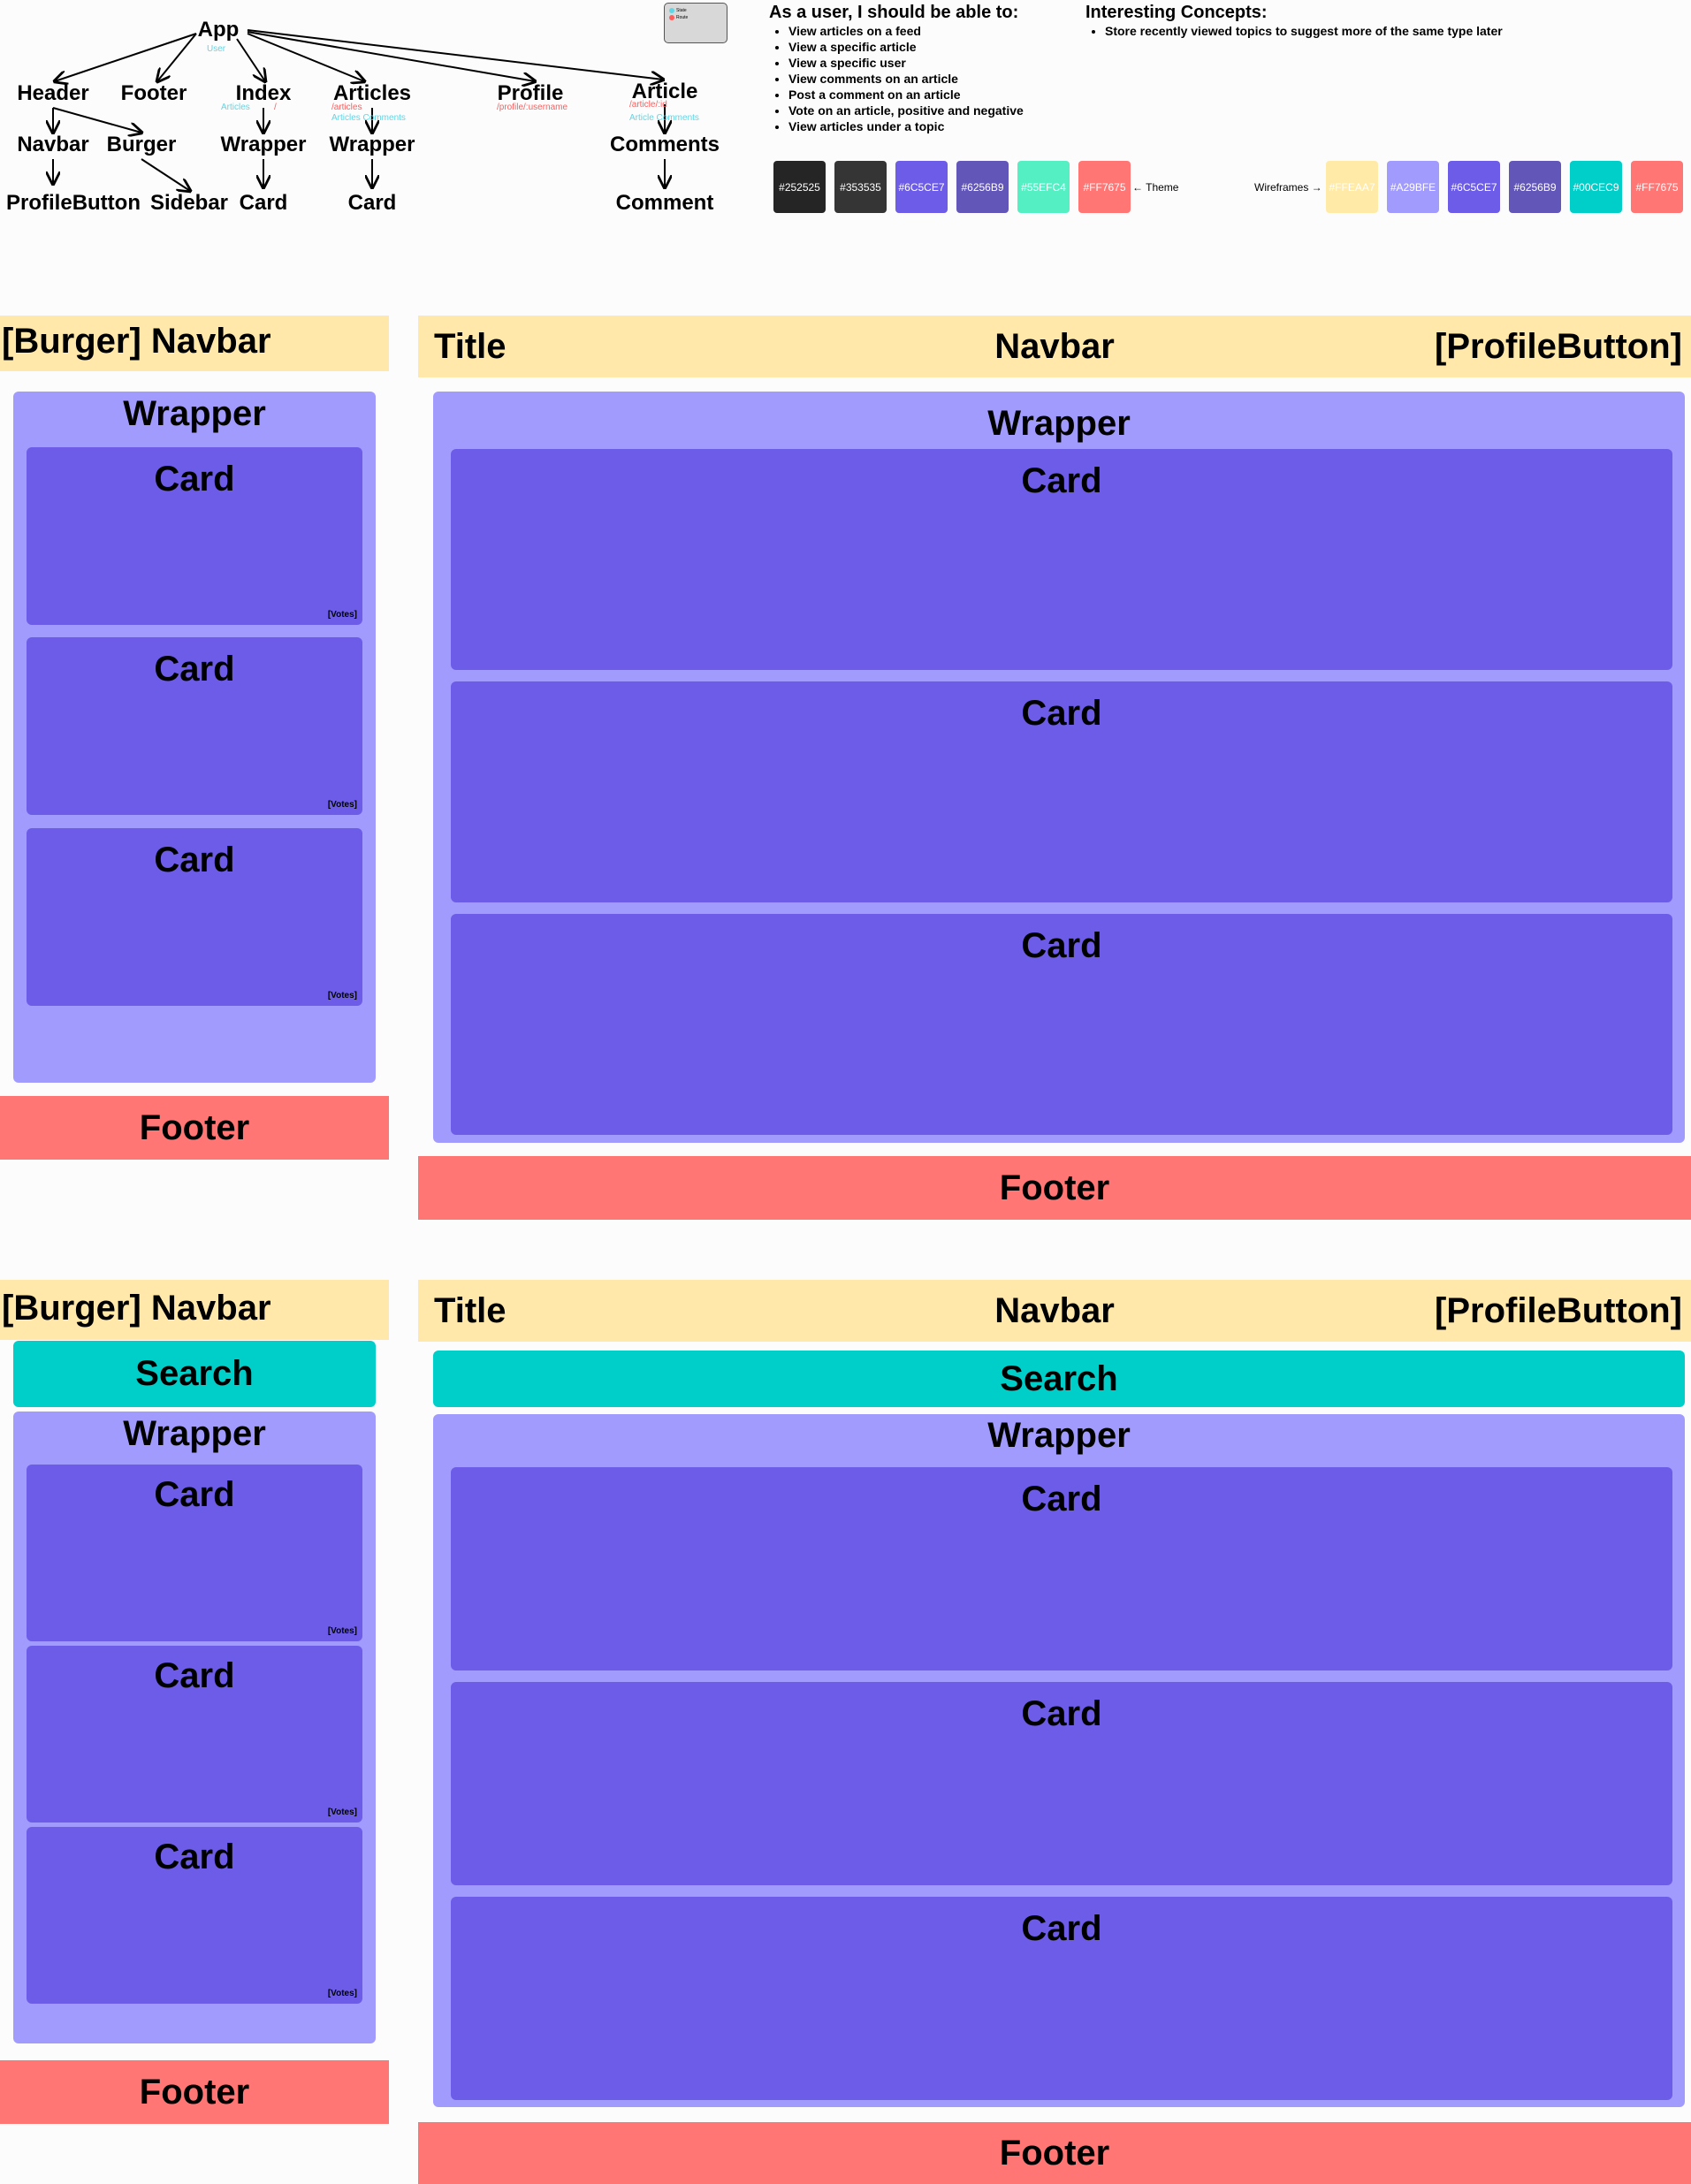 This screenshot has width=1691, height=2184. I want to click on desktop-search-profile-button: [ProfileButton], so click(1558, 1310).